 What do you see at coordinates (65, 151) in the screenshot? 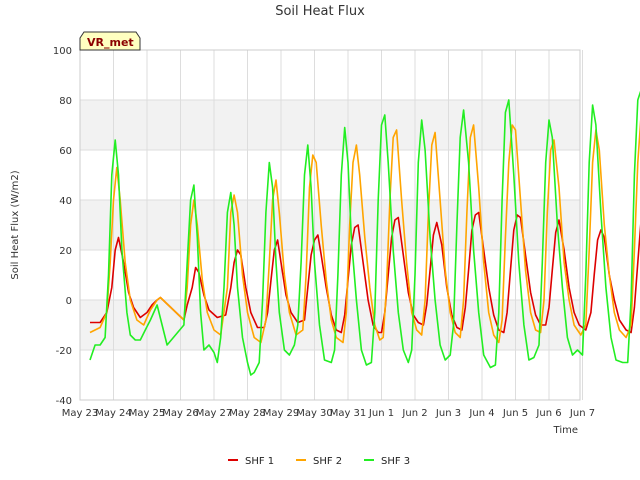
I see `y-tick-label: 60` at bounding box center [65, 151].